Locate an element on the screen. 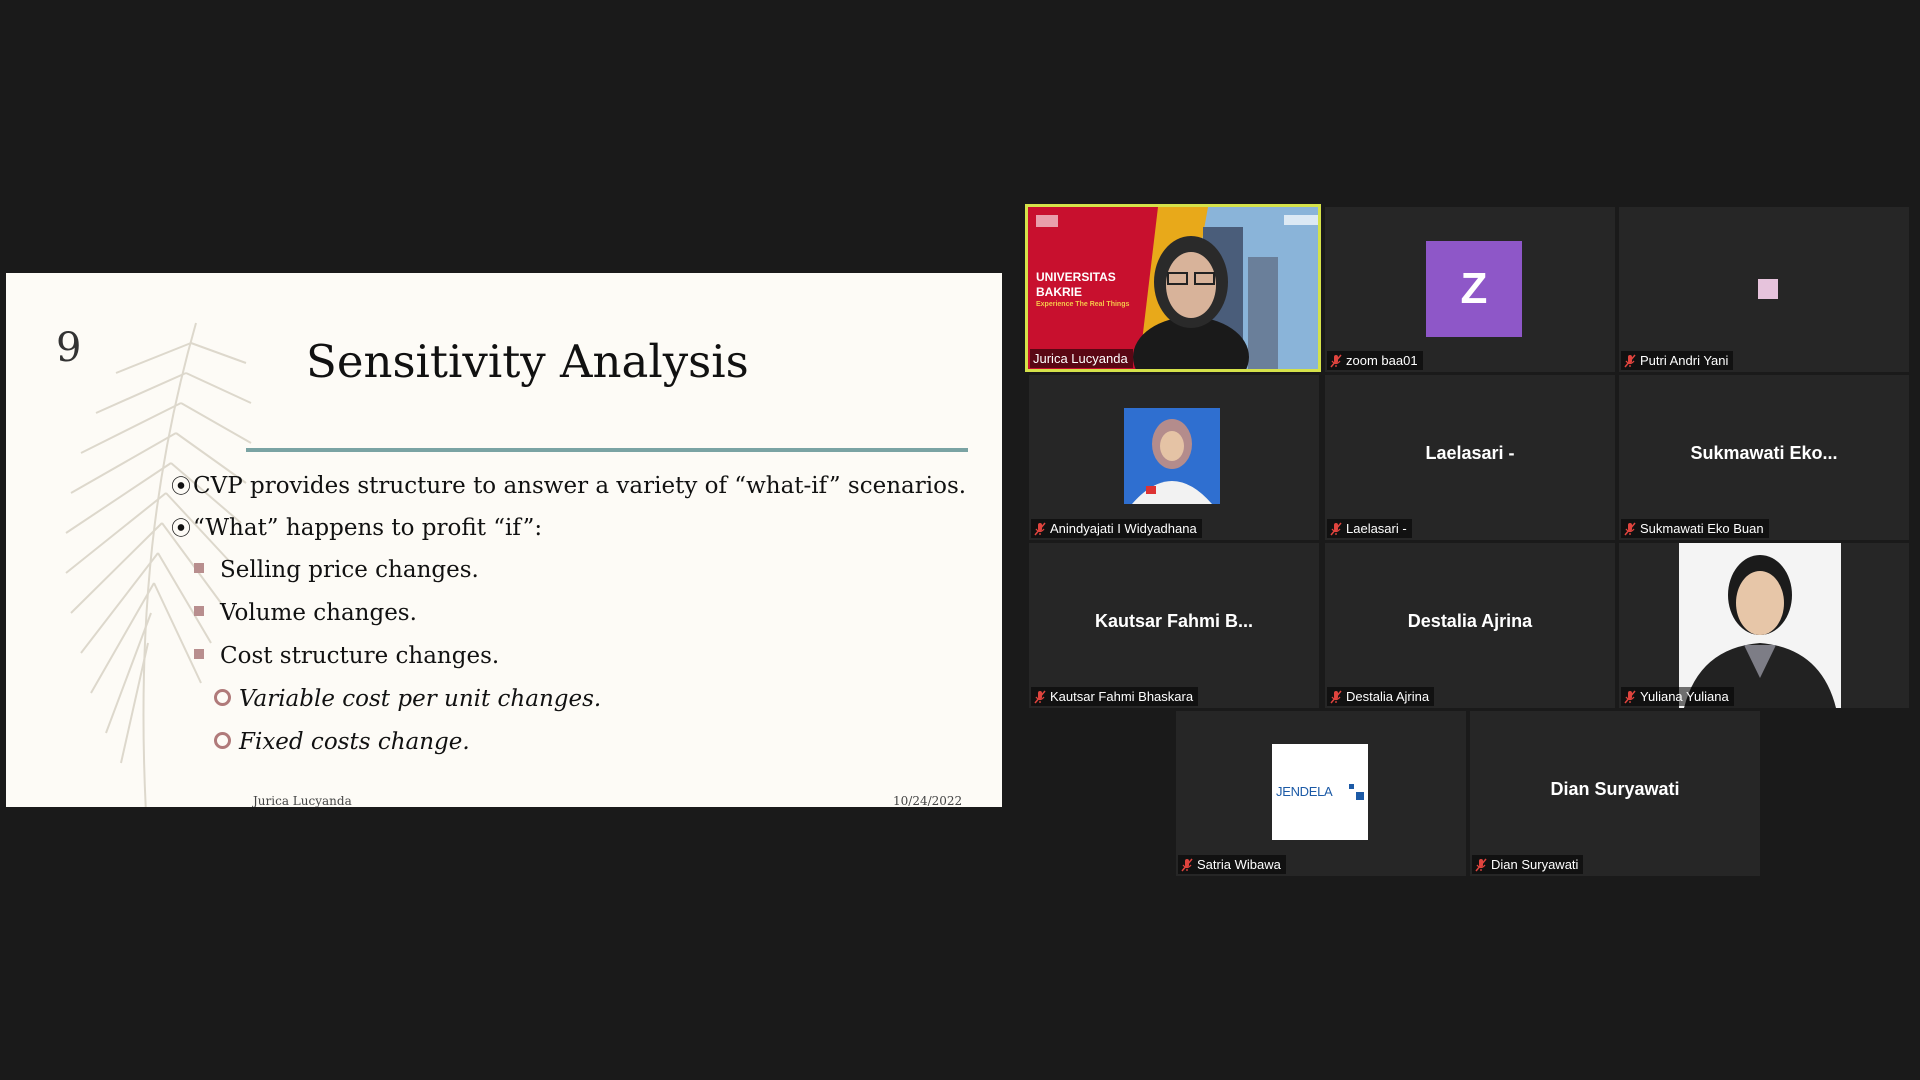  participant-name-tag: Dian Suryawati is located at coordinates (1528, 864).